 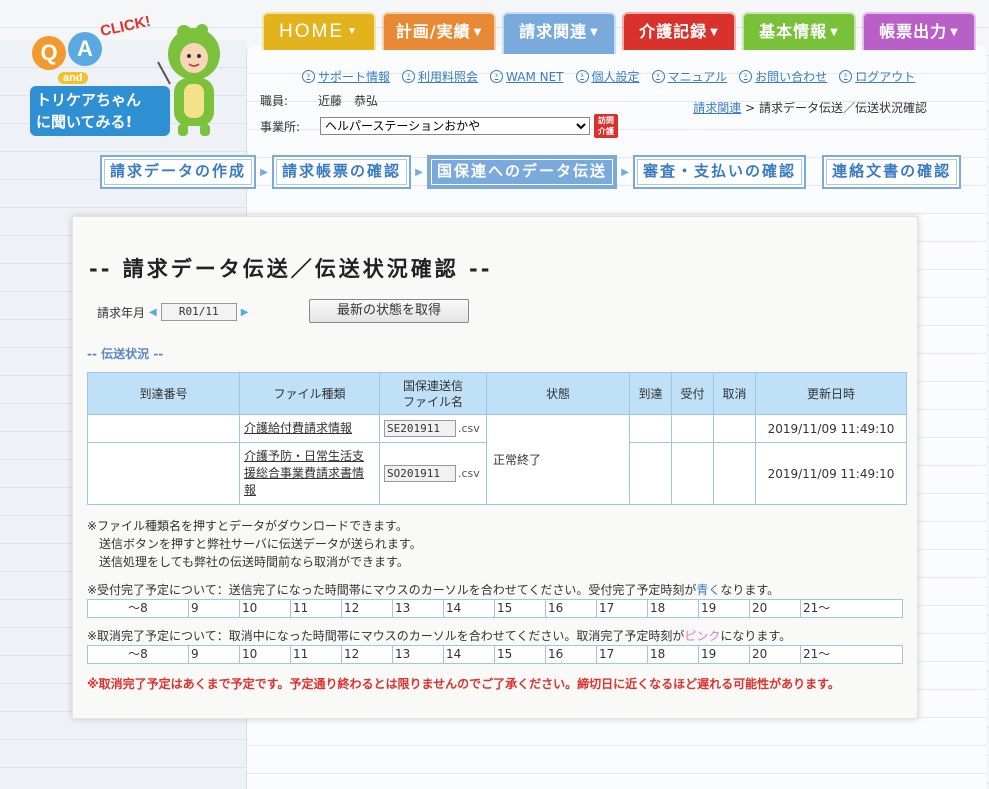 What do you see at coordinates (750, 108) in the screenshot?
I see `breadcrumb-sep: >` at bounding box center [750, 108].